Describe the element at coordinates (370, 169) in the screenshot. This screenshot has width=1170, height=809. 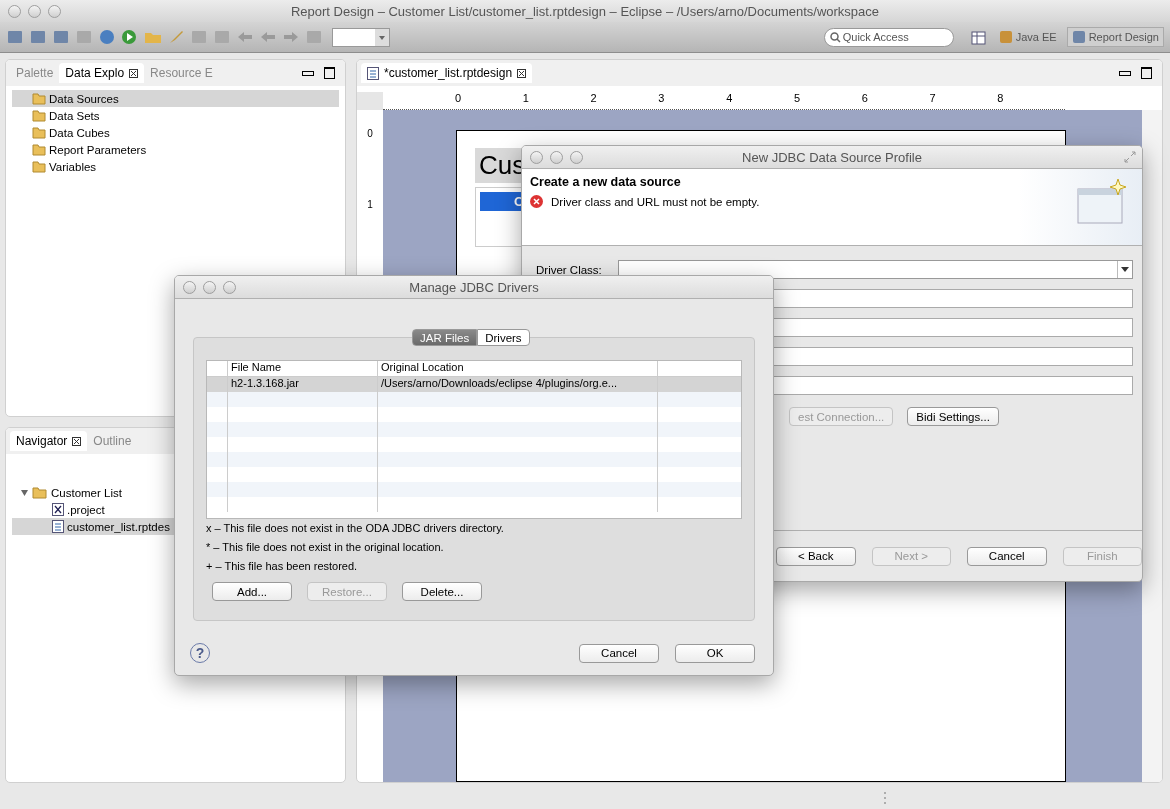
I see `vertical-ruler: 0 1` at that location.